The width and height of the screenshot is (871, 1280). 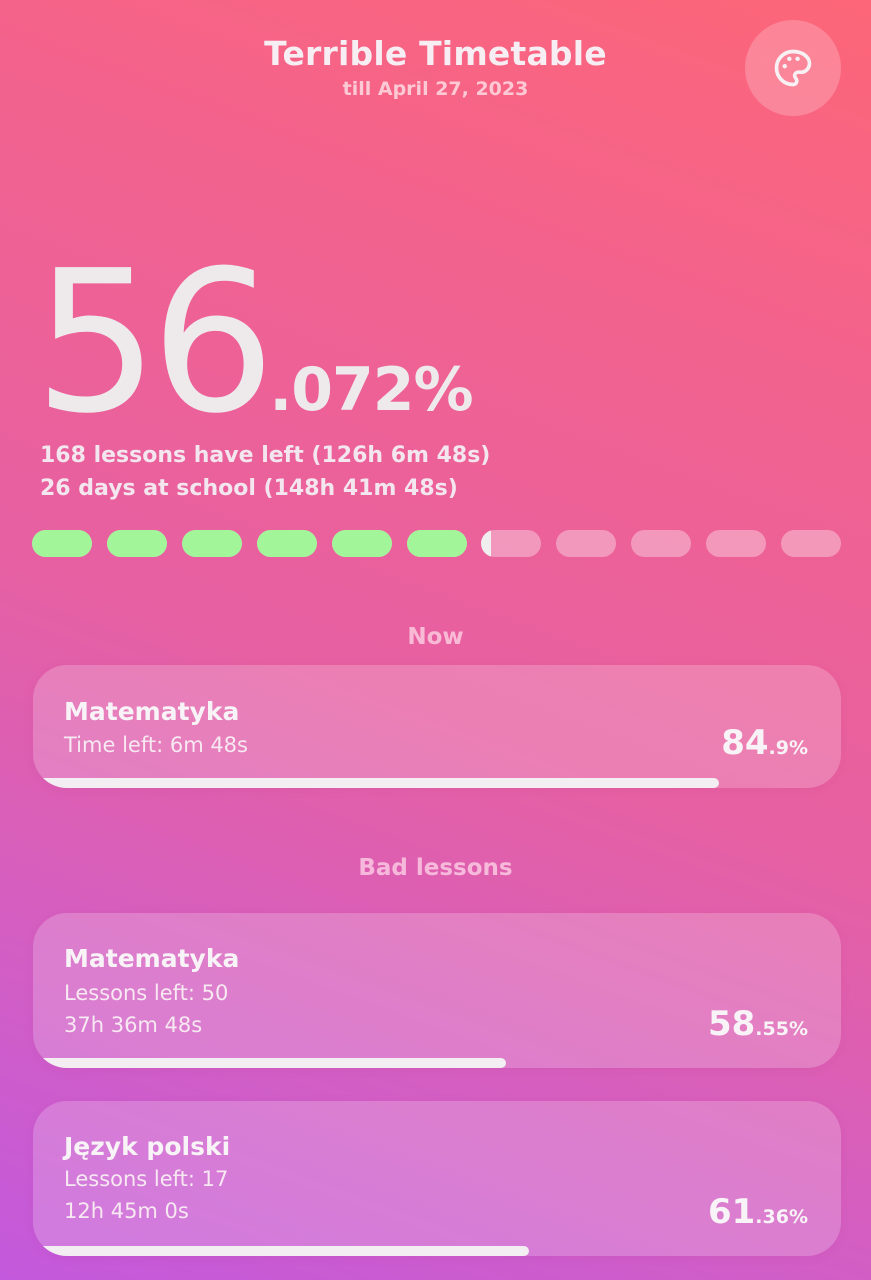 What do you see at coordinates (265, 455) in the screenshot?
I see `lessons-left-text: 168 lessons have left (126h 6m 48s)` at bounding box center [265, 455].